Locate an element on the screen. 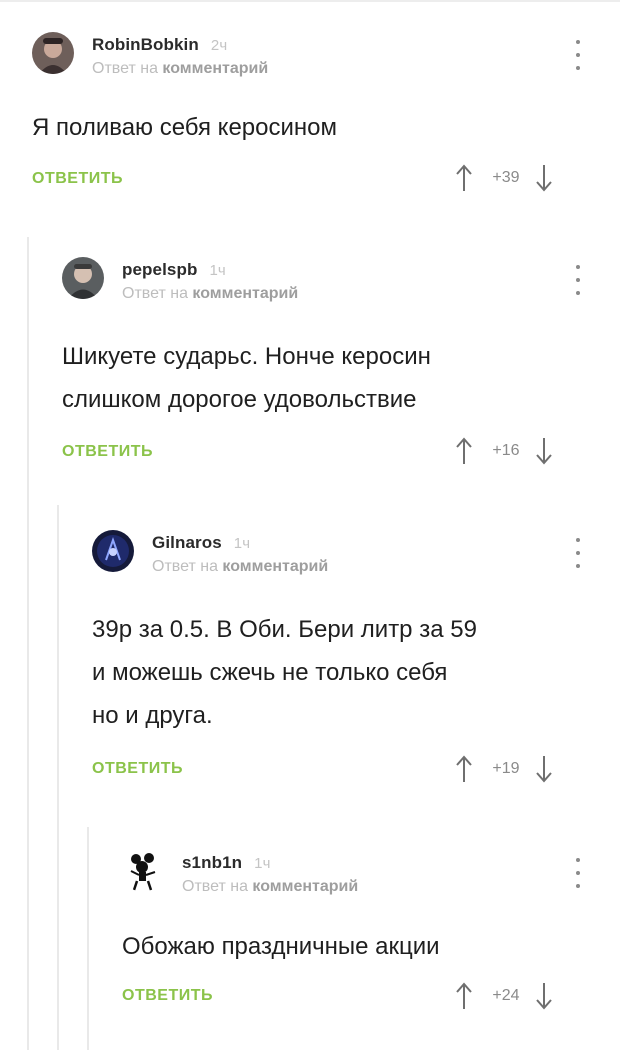  rating: +16 is located at coordinates (506, 450).